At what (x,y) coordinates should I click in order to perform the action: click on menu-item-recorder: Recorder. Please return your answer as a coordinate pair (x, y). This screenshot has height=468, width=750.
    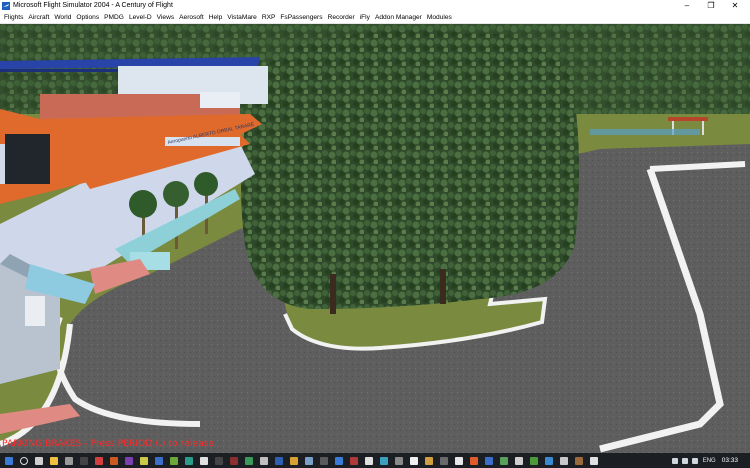
    Looking at the image, I should click on (341, 17).